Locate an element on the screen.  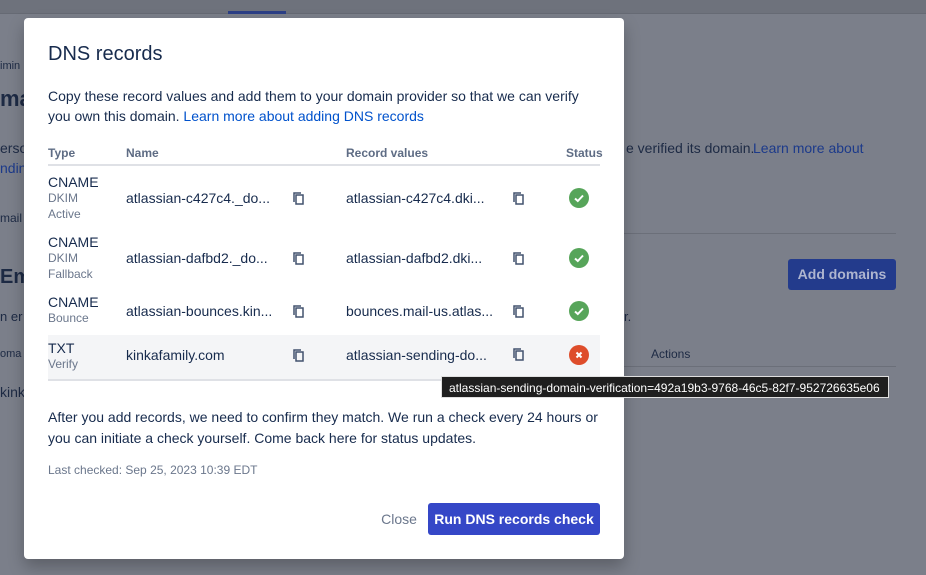
header-type: Type is located at coordinates (62, 153).